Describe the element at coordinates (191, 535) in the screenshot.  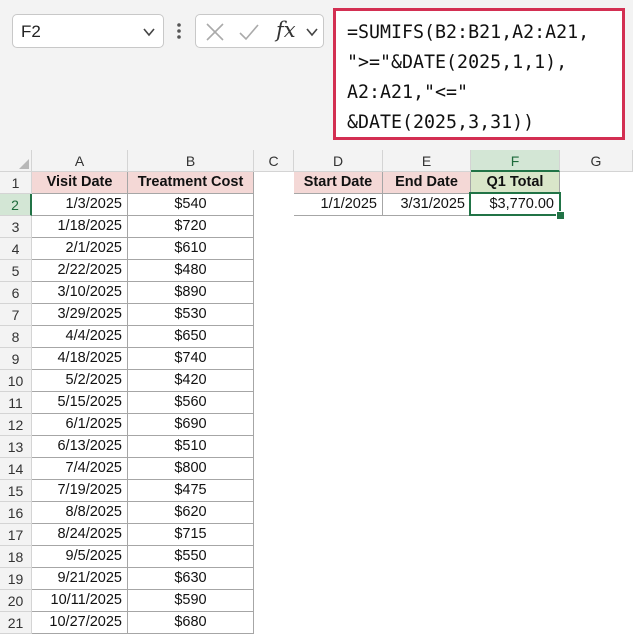
I see `cell-treatment-cost: $715` at that location.